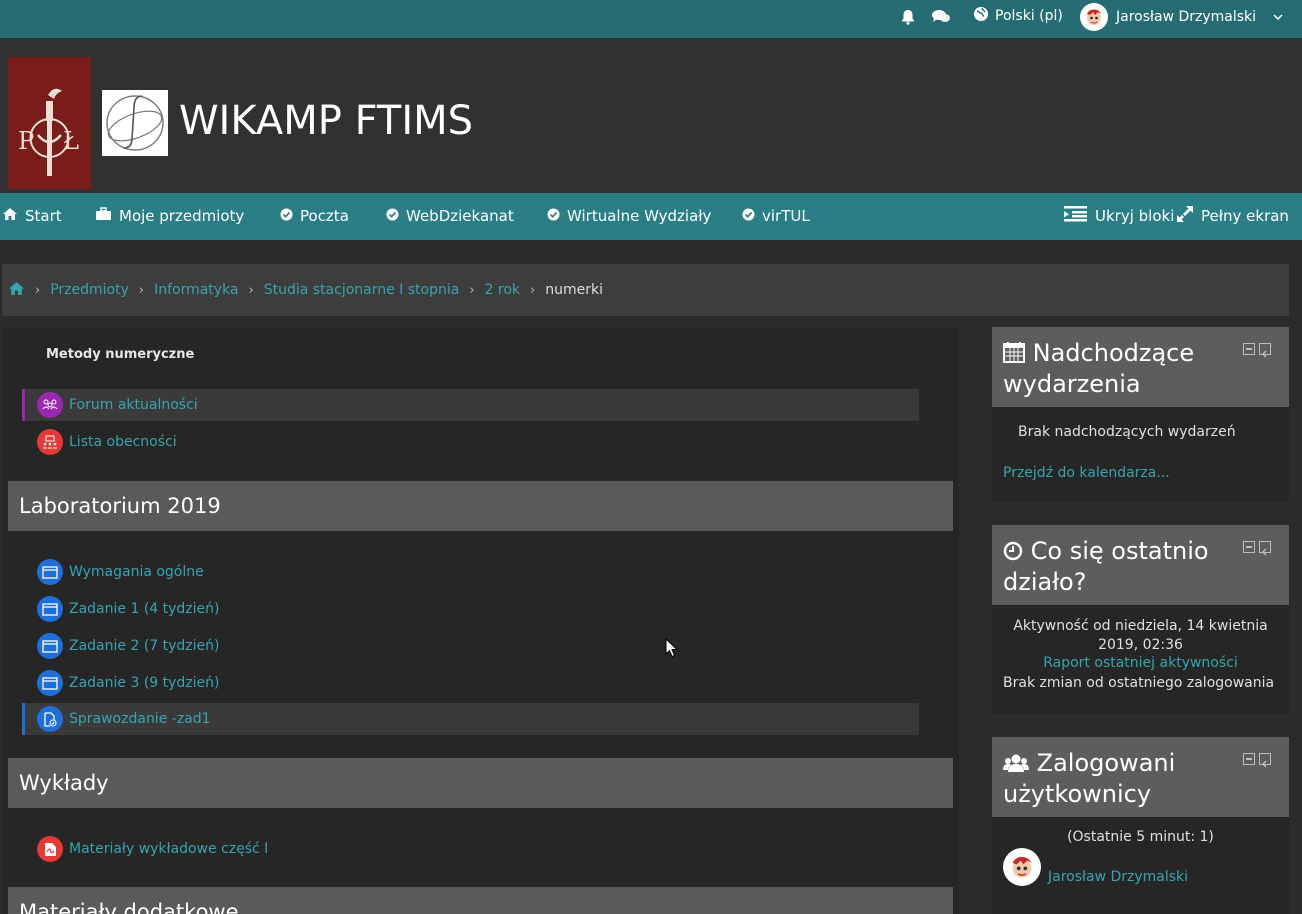  What do you see at coordinates (470, 442) in the screenshot?
I see `activity-attendance: Lista obecności` at bounding box center [470, 442].